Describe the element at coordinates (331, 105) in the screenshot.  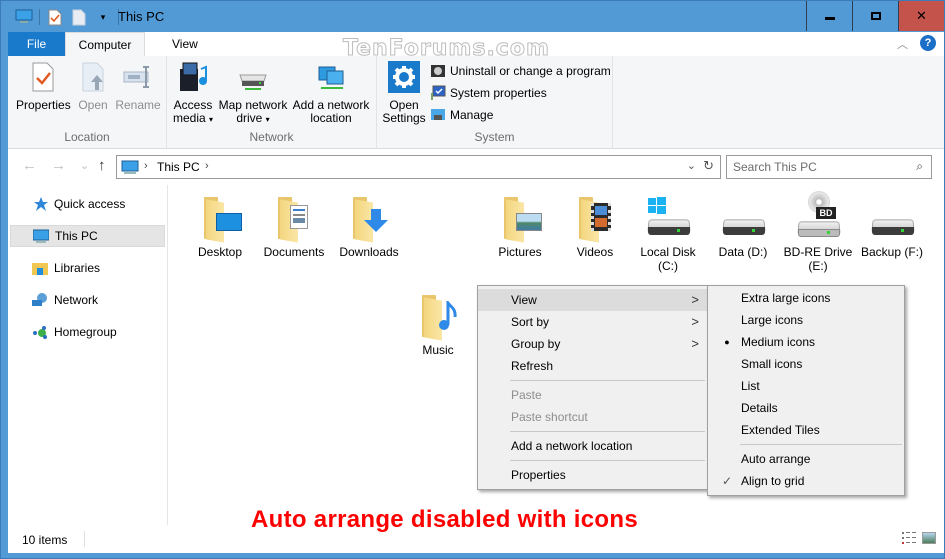
I see `add-network-location-label-line1: Add a network` at that location.